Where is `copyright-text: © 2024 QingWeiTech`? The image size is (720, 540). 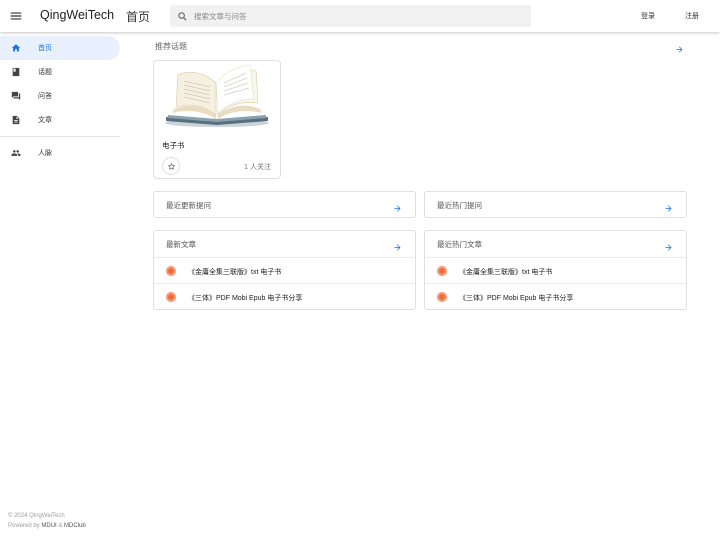 copyright-text: © 2024 QingWeiTech is located at coordinates (36, 516).